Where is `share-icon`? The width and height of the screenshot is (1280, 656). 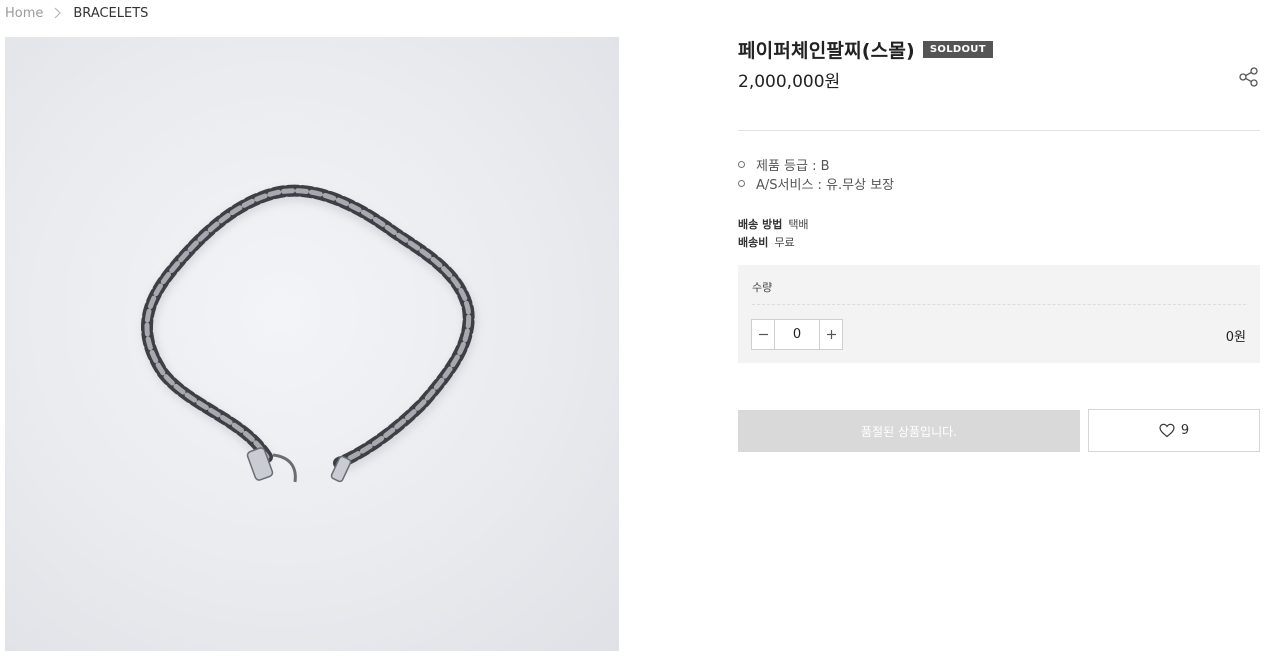 share-icon is located at coordinates (1248, 77).